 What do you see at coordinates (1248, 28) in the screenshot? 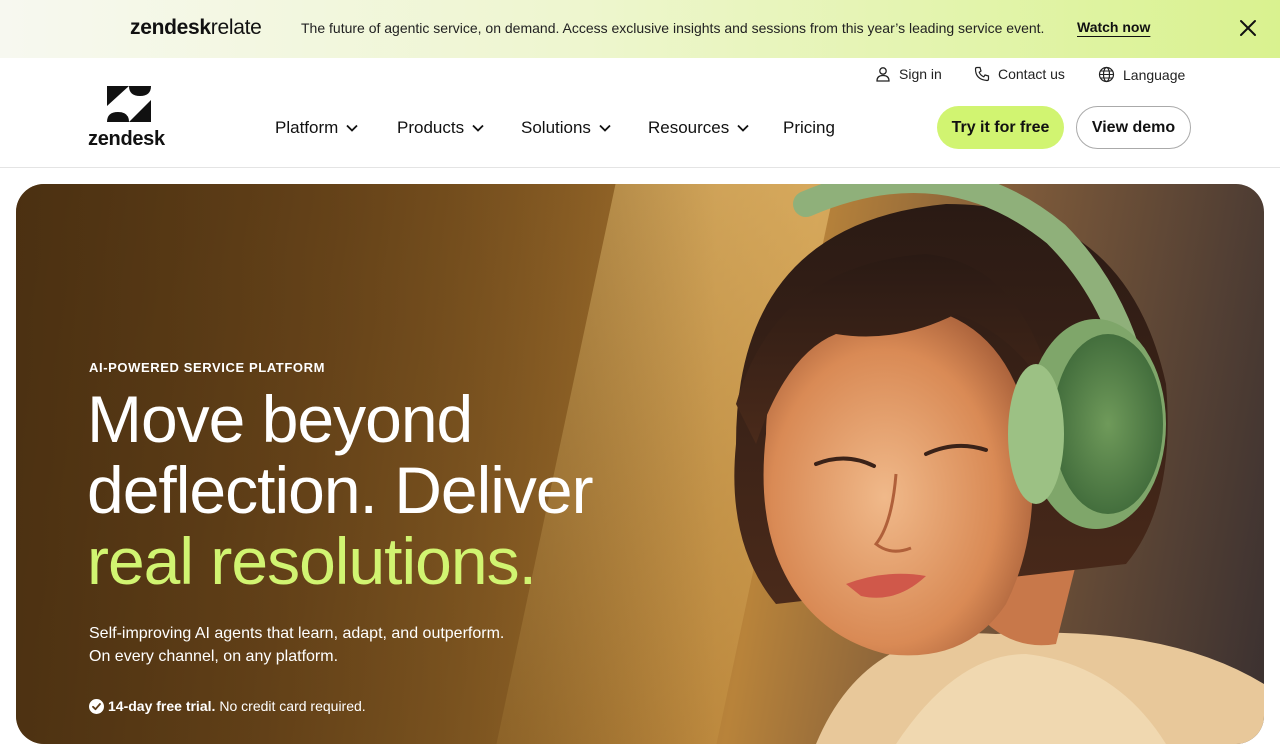
I see `close-icon` at bounding box center [1248, 28].